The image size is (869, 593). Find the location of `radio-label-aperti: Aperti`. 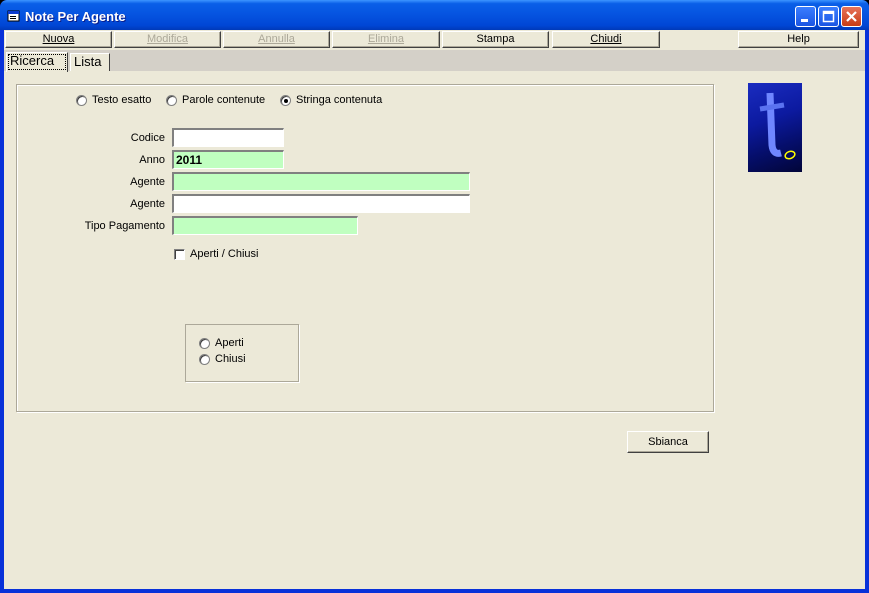

radio-label-aperti: Aperti is located at coordinates (229, 343).